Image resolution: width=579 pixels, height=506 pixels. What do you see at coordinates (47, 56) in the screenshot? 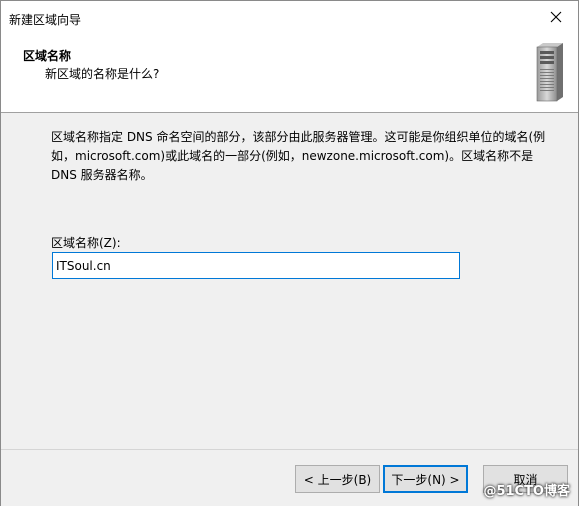
I see `page-title: 区域名称` at bounding box center [47, 56].